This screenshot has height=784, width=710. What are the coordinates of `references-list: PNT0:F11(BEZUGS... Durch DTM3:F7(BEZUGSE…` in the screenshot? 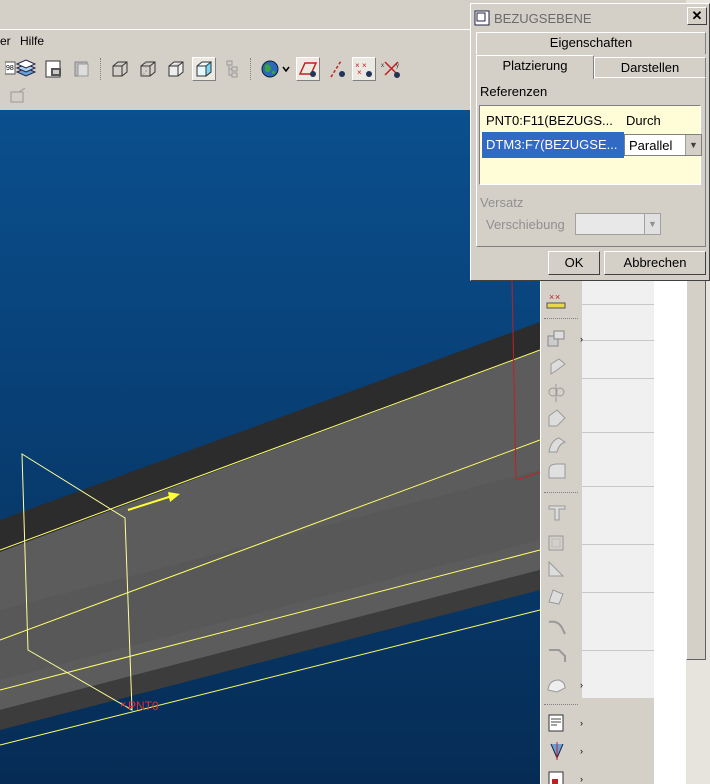 It's located at (590, 145).